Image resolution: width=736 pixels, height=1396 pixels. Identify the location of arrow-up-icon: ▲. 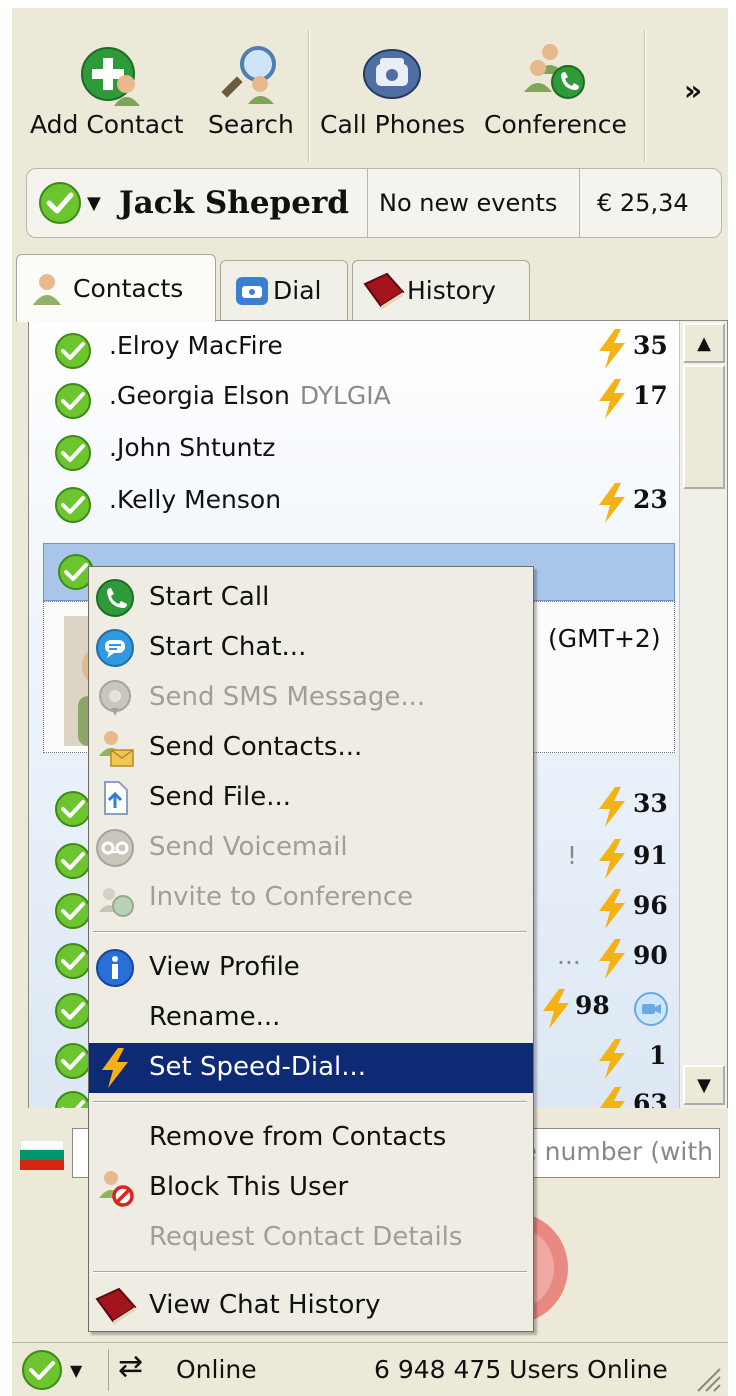
(704, 343).